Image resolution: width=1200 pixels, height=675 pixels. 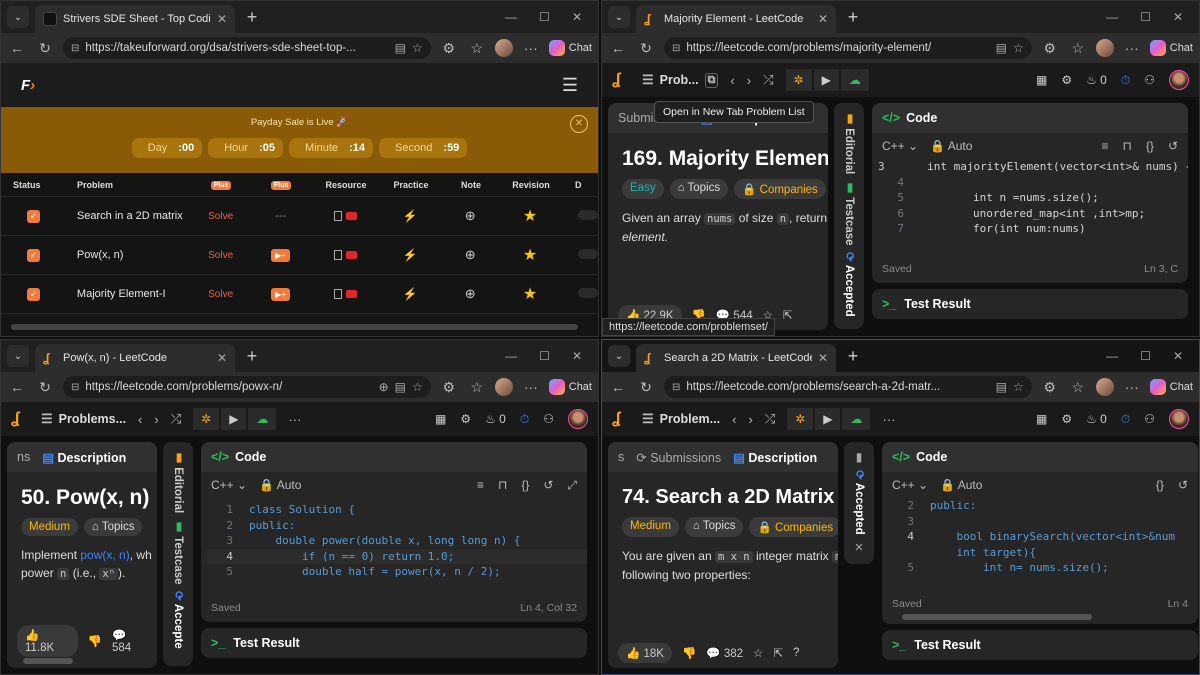 I want to click on problem-list-button: ☰ Prob... ⧉, so click(x=680, y=80).